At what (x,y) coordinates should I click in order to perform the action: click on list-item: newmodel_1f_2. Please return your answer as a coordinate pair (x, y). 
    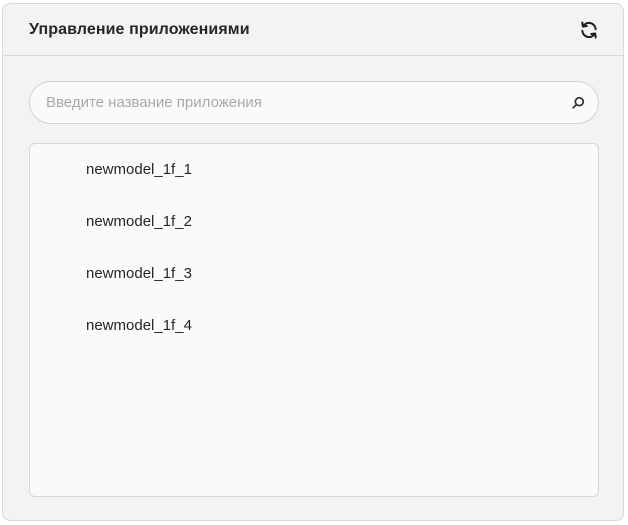
    Looking at the image, I should click on (334, 222).